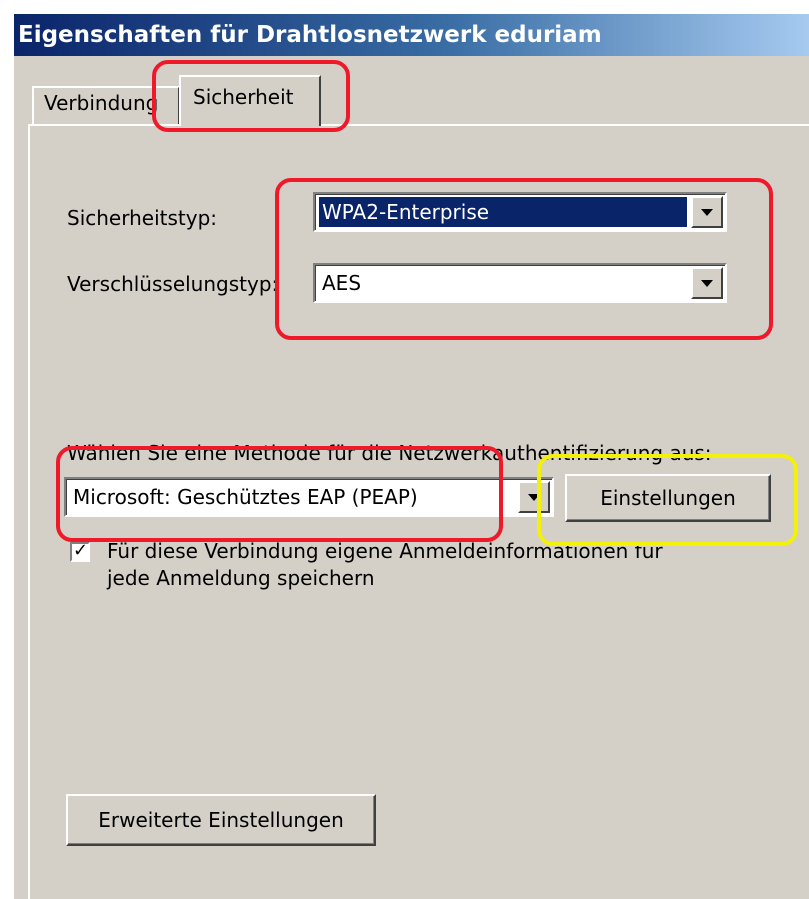  Describe the element at coordinates (342, 283) in the screenshot. I see `encryption-type-value: AES` at that location.